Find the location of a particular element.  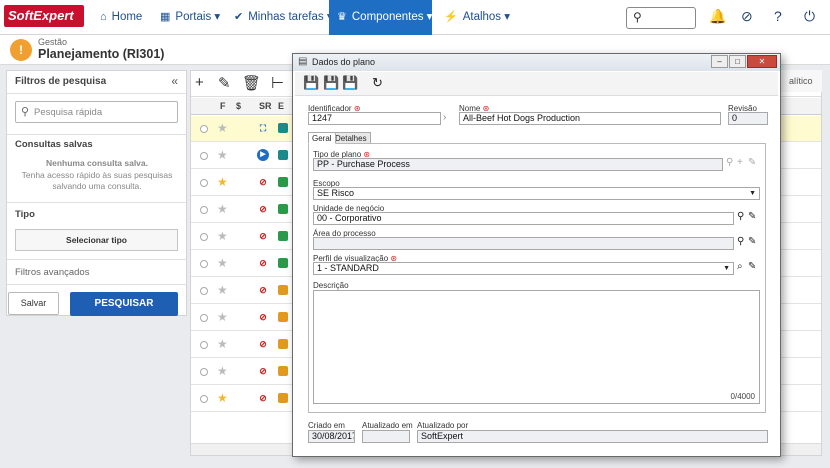

hierarchy-icon: ⊢ is located at coordinates (277, 83).